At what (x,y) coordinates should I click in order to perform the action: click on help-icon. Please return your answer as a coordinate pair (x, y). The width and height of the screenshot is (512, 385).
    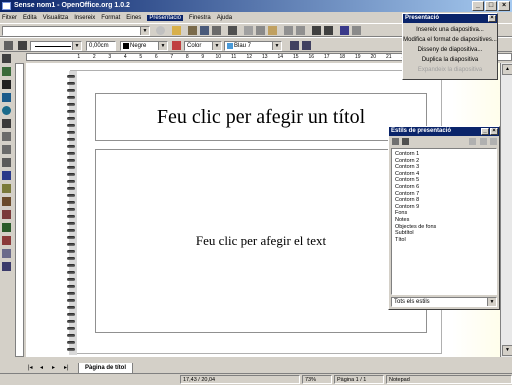
    Looking at the image, I should click on (356, 30).